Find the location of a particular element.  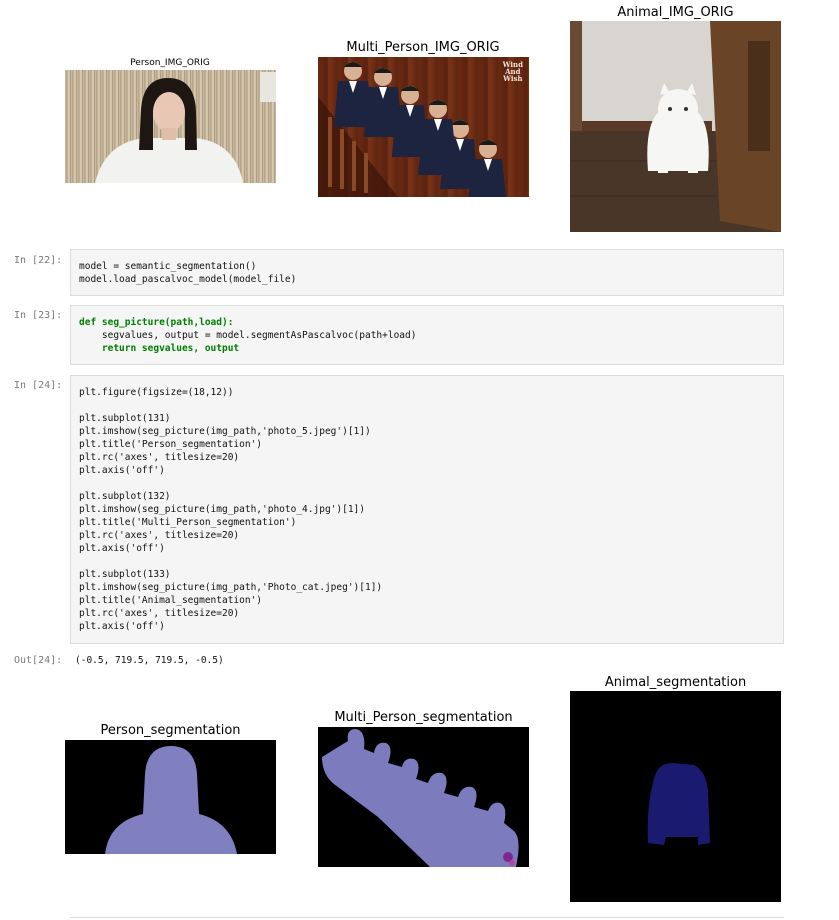

group-photo-illustration is located at coordinates (412, 129).